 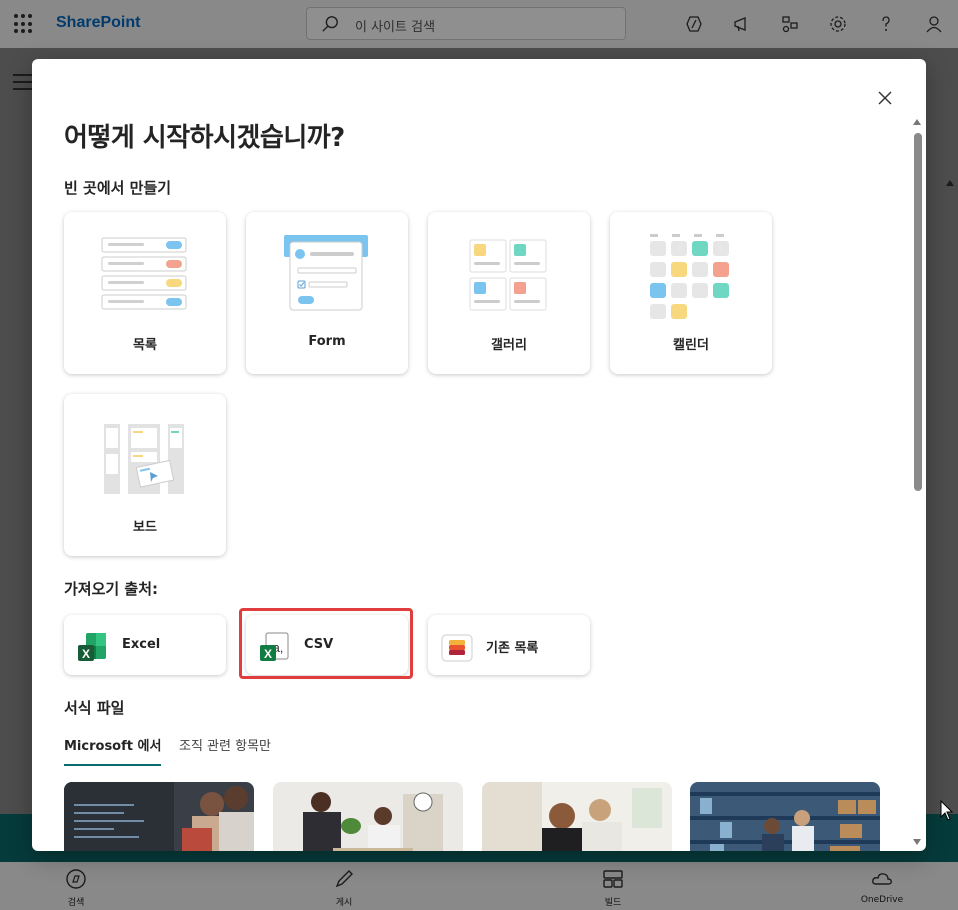 What do you see at coordinates (508, 275) in the screenshot?
I see `gallery-illustration` at bounding box center [508, 275].